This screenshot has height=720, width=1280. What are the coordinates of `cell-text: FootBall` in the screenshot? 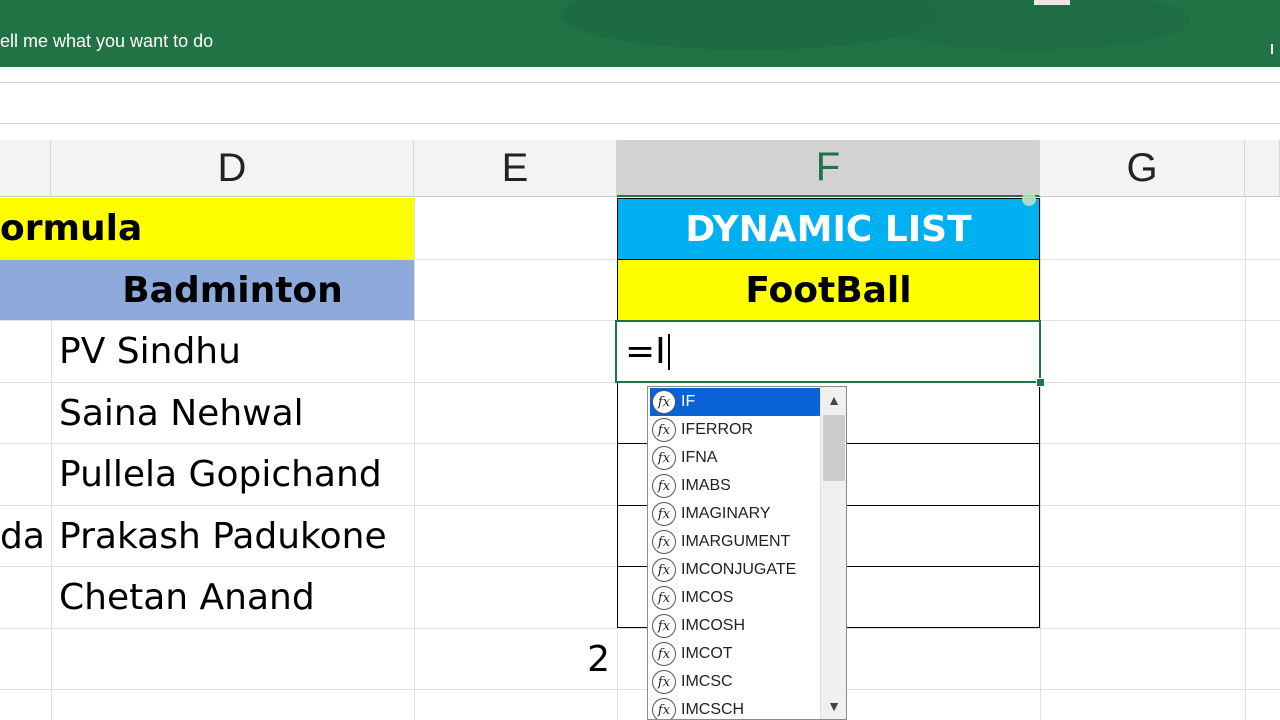 It's located at (828, 290).